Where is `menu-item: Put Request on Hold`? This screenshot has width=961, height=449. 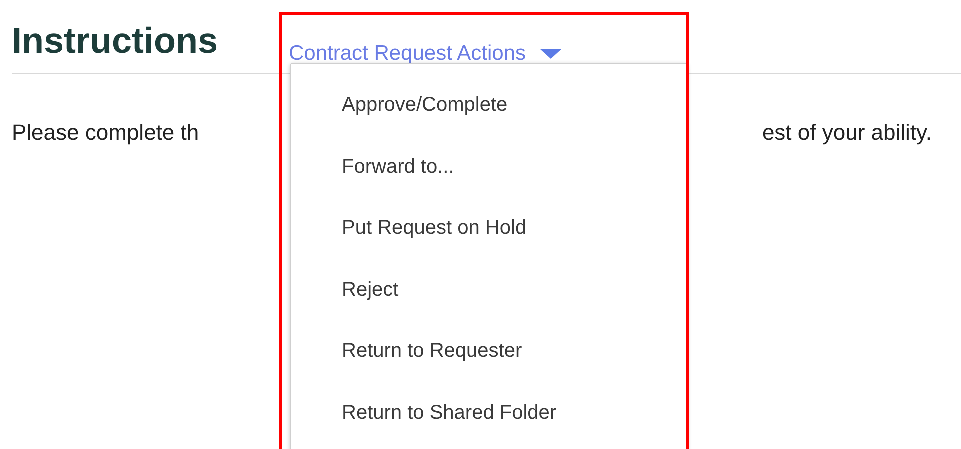
menu-item: Put Request on Hold is located at coordinates (489, 243).